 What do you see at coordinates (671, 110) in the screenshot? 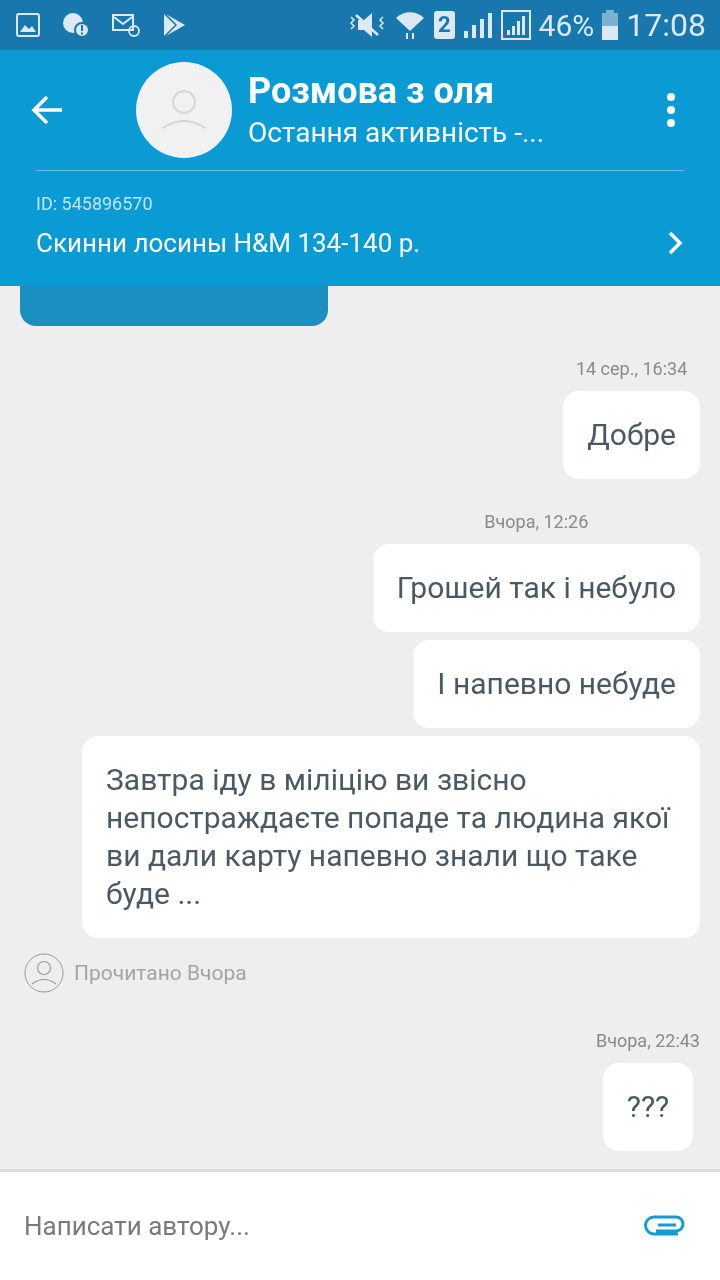
I see `more-button` at bounding box center [671, 110].